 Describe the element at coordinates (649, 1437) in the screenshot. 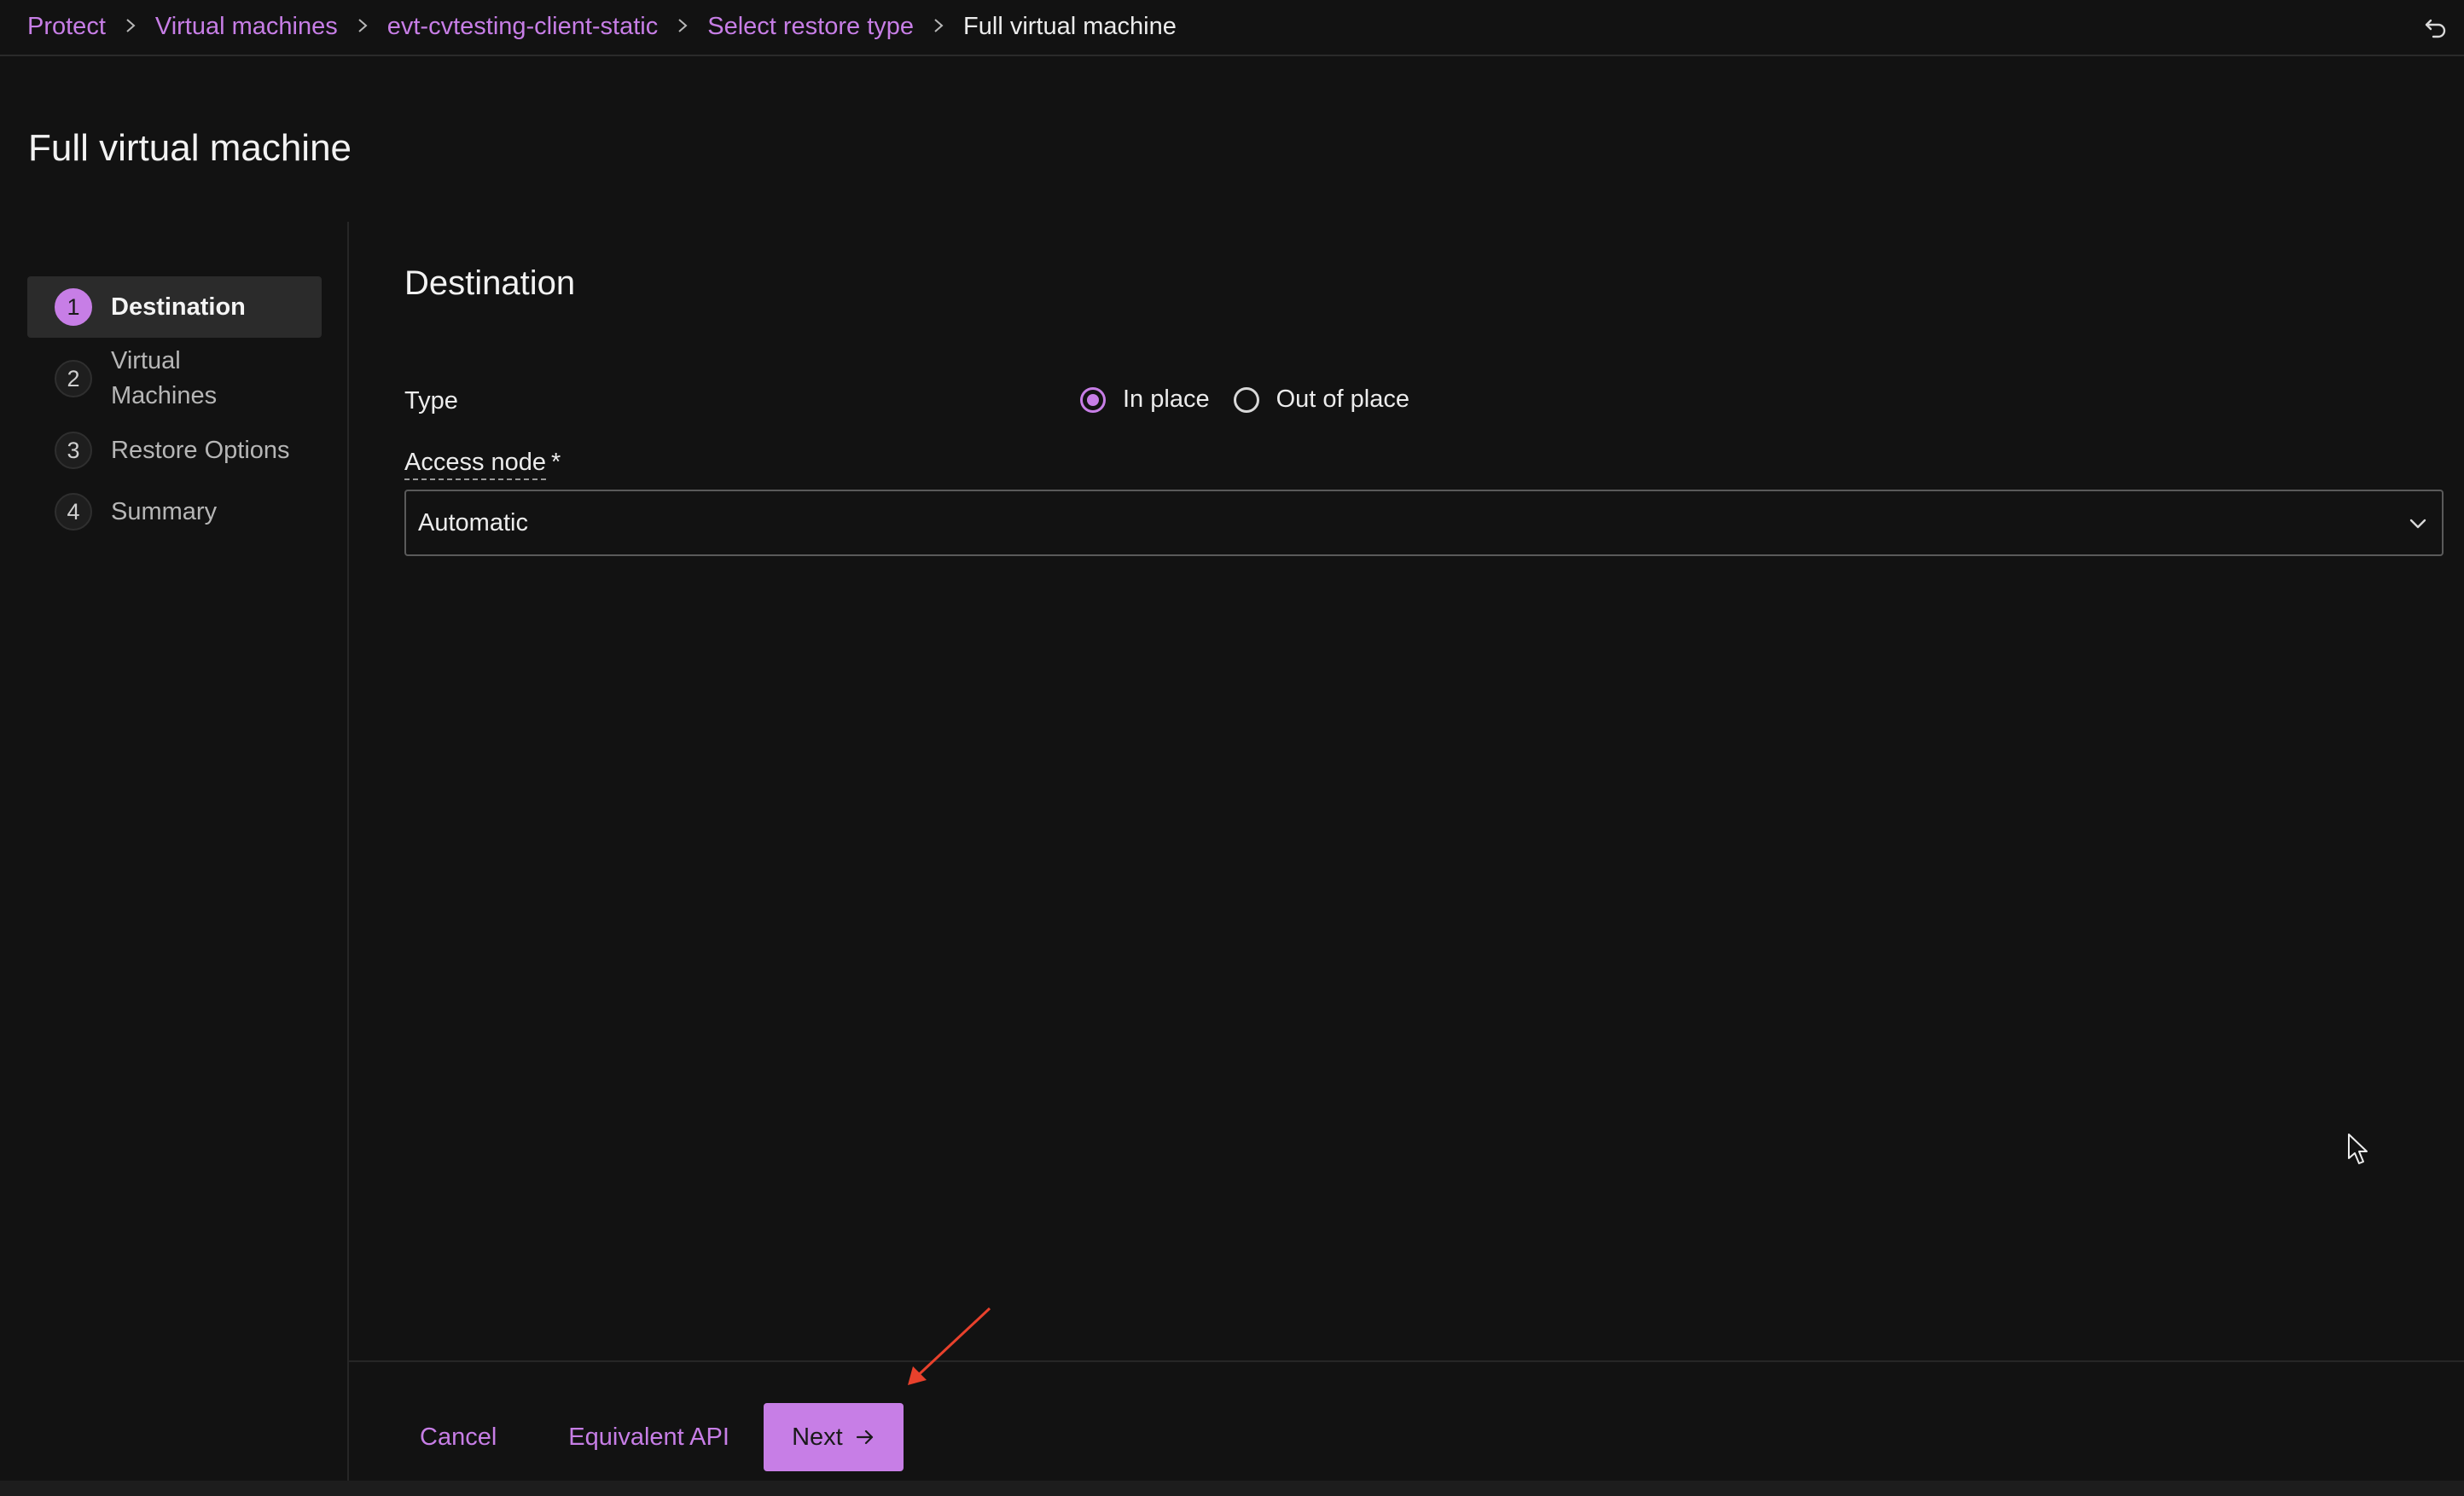

I see `equivalent-api-button: Equivalent API` at that location.